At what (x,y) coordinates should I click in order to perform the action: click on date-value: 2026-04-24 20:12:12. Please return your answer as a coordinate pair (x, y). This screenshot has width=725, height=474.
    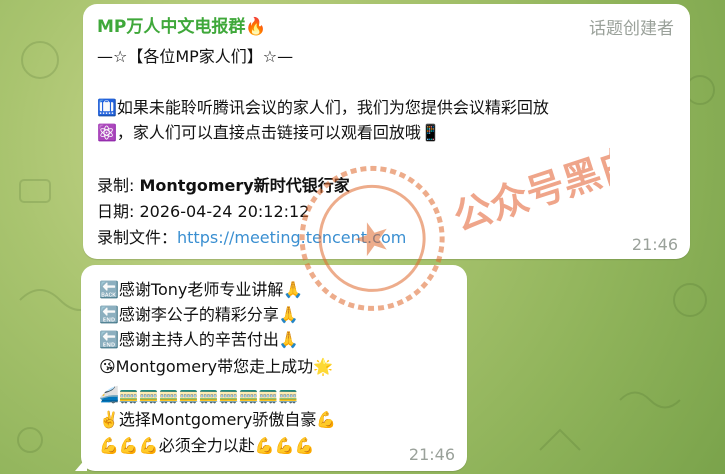
    Looking at the image, I should click on (224, 211).